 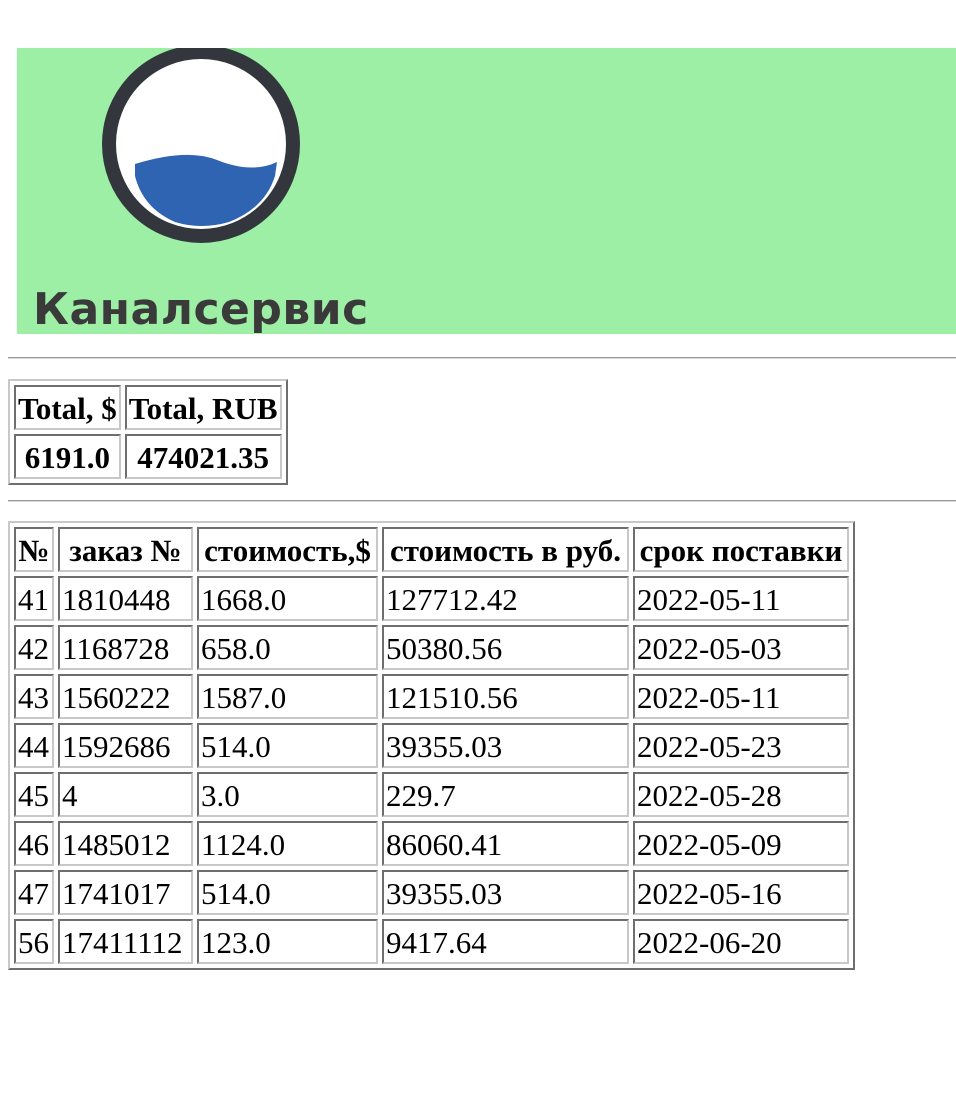 I want to click on cell-order: 1741017, so click(x=125, y=892).